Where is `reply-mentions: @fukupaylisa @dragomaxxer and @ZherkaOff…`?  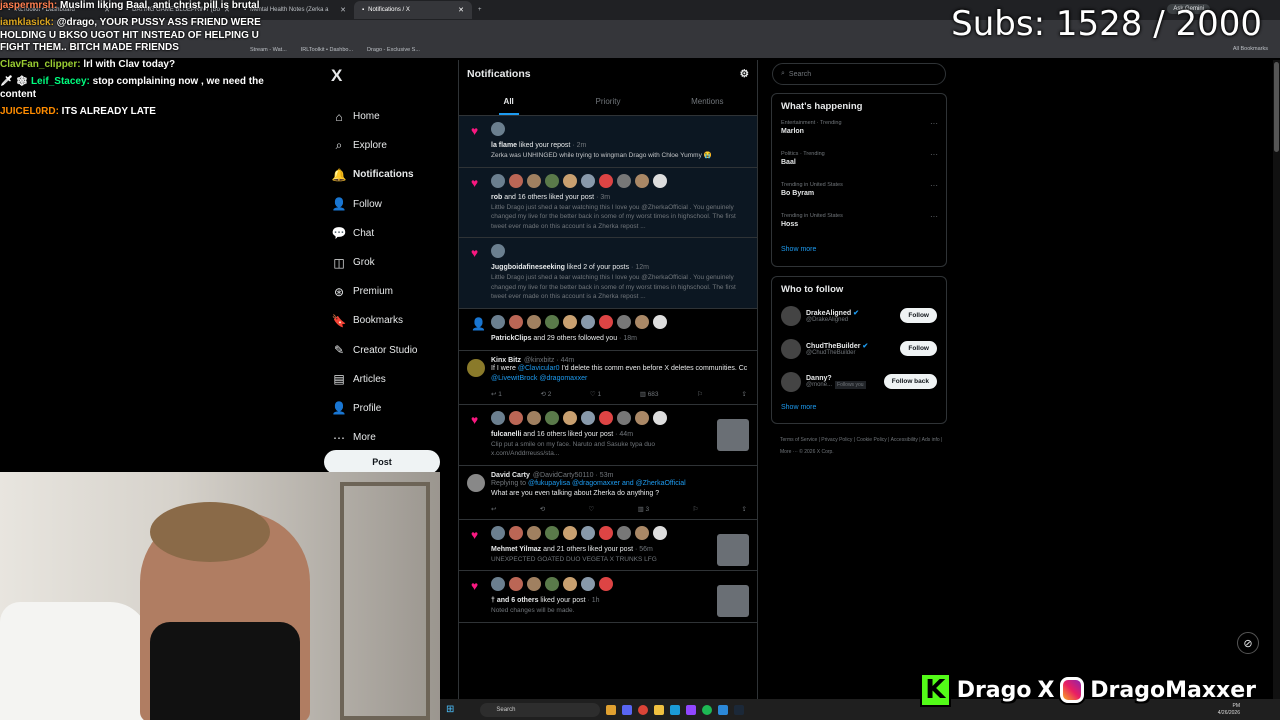
reply-mentions: @fukupaylisa @dragomaxxer and @ZherkaOff… is located at coordinates (607, 483).